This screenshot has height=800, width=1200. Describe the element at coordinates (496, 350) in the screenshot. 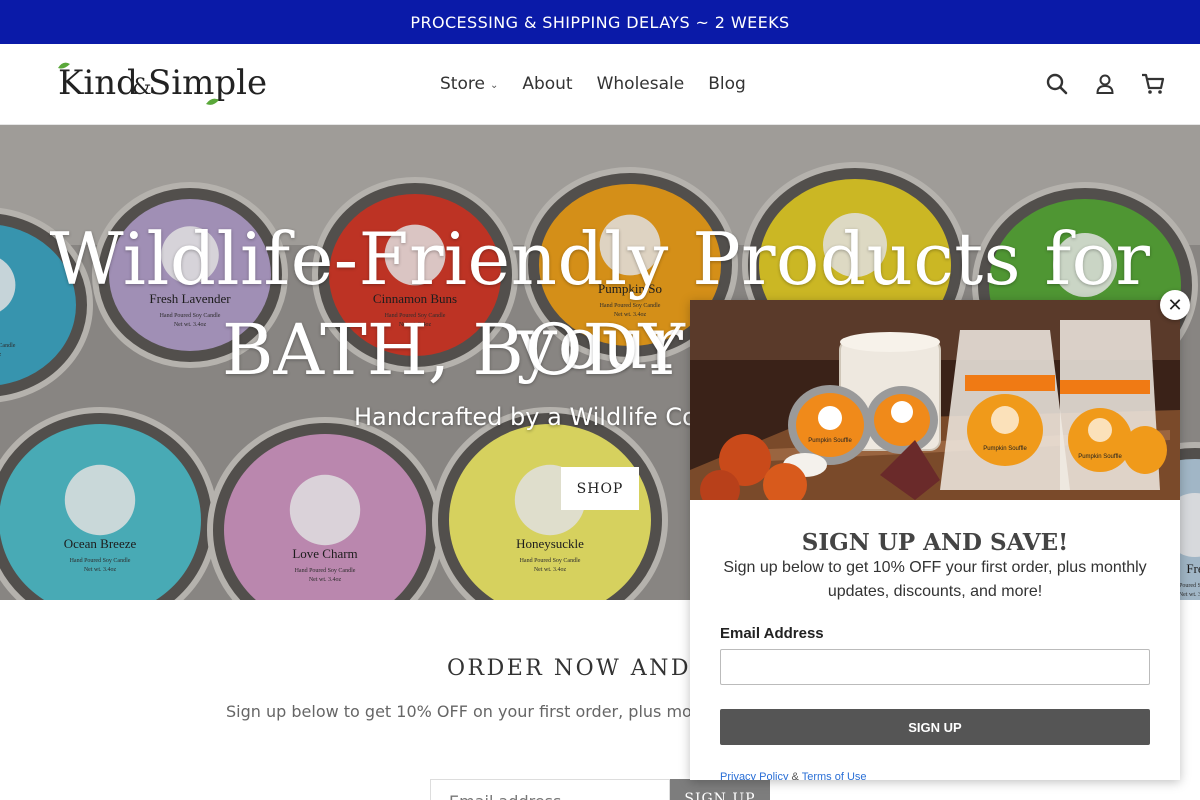

I see `hero-title-line2: BATH, BODY &` at that location.